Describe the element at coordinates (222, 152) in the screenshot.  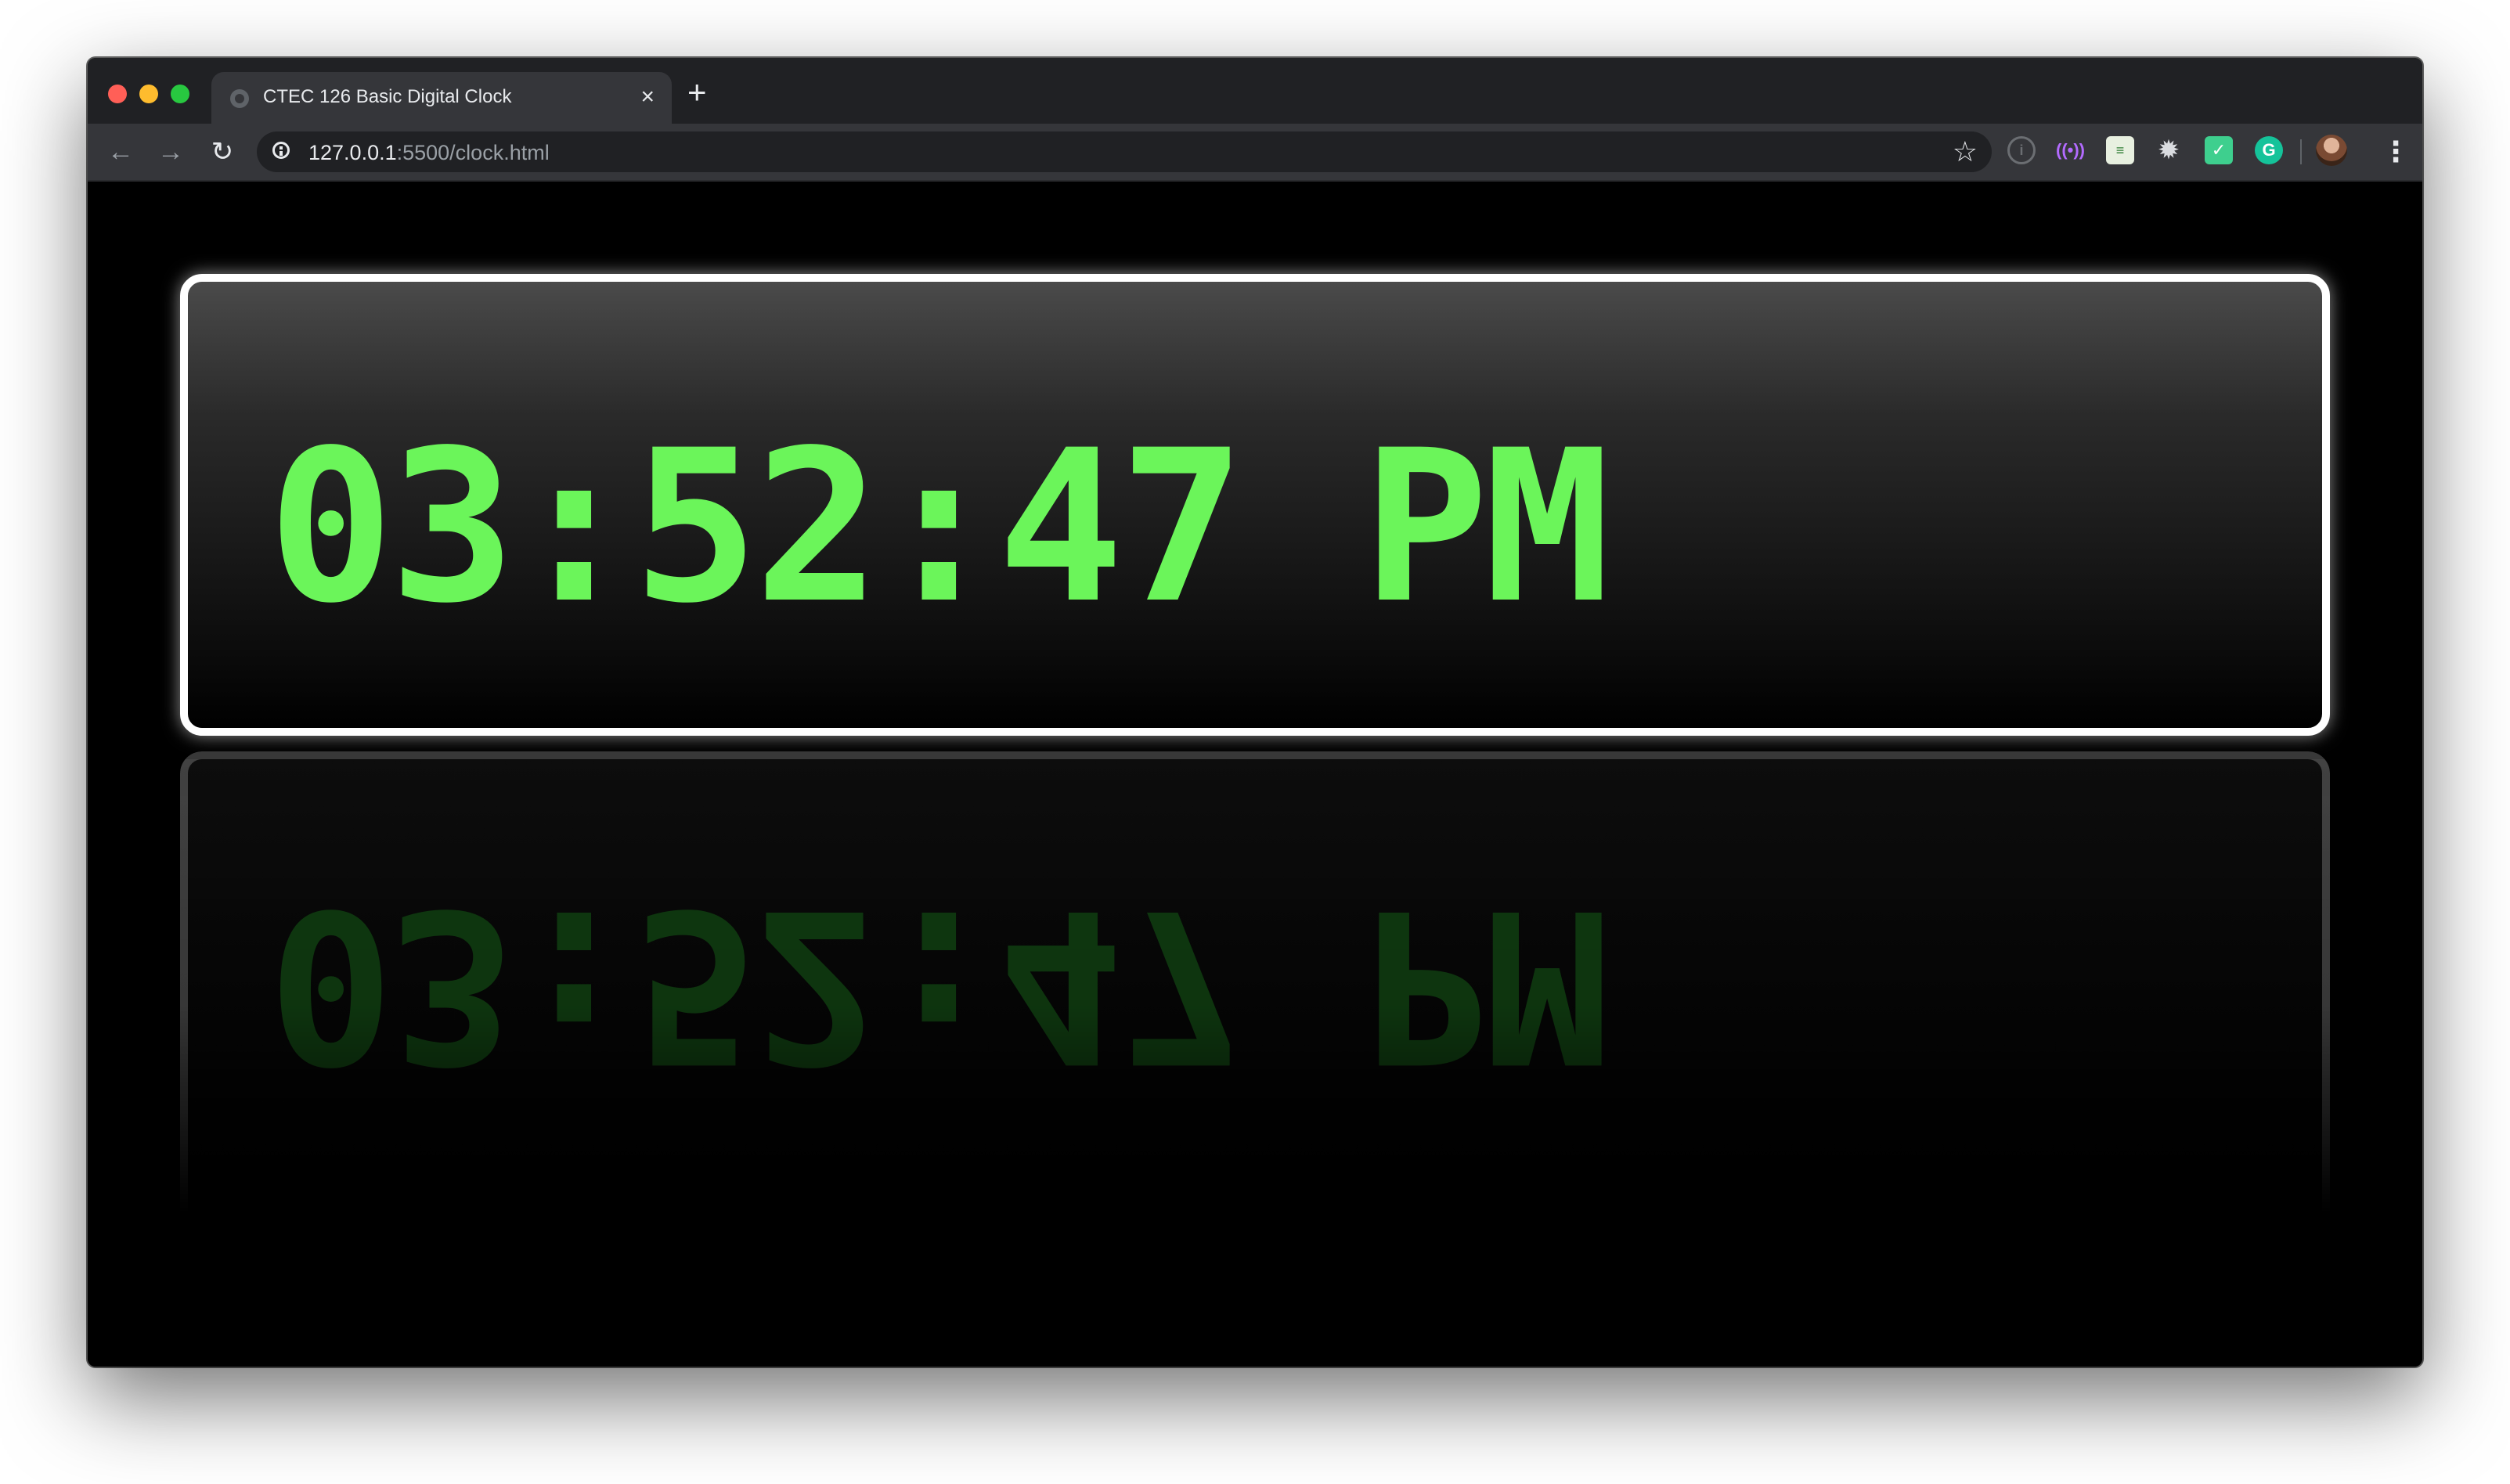
I see `reload-icon: ↻` at that location.